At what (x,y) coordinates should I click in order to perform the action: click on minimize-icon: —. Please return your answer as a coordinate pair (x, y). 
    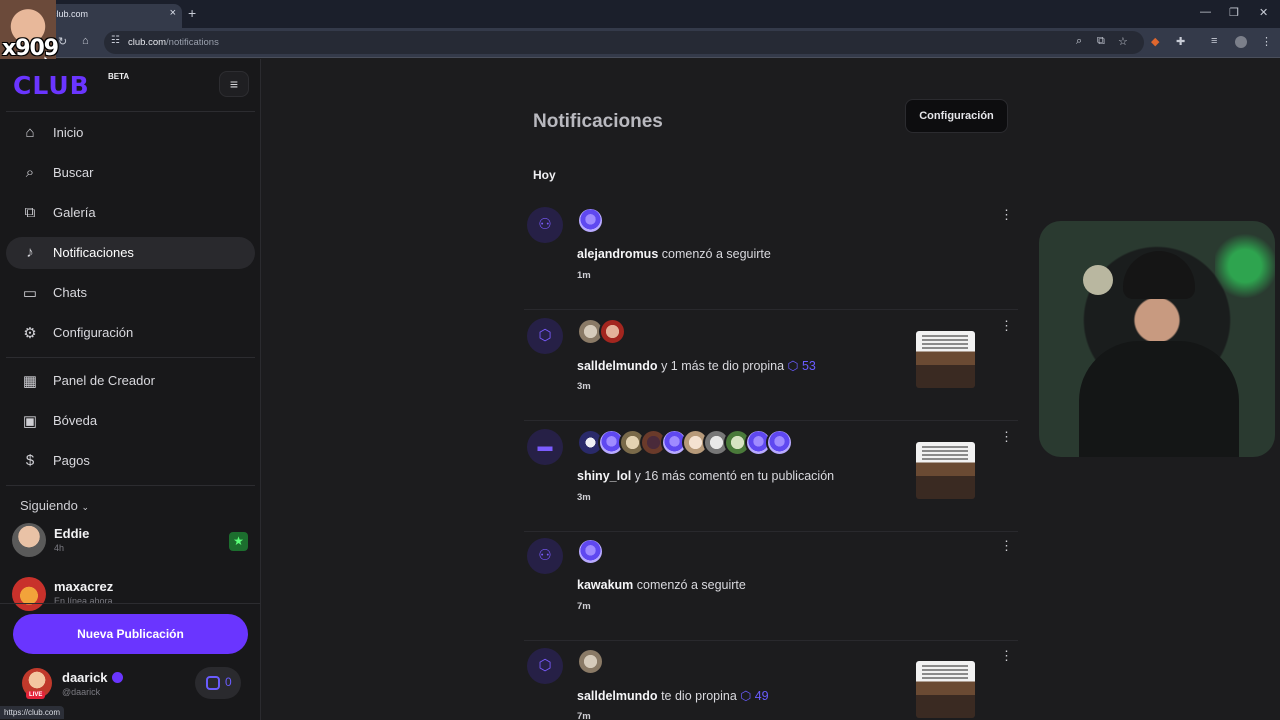
    Looking at the image, I should click on (1205, 12).